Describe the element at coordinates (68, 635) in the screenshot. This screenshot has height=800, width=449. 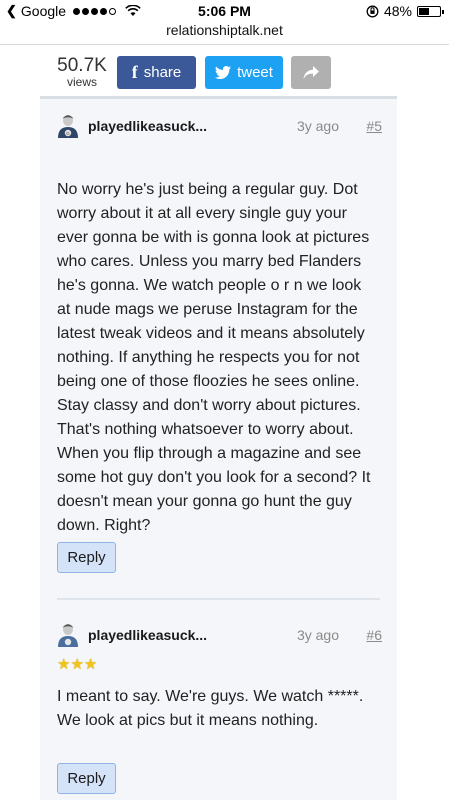
I see `avatar-icon` at that location.